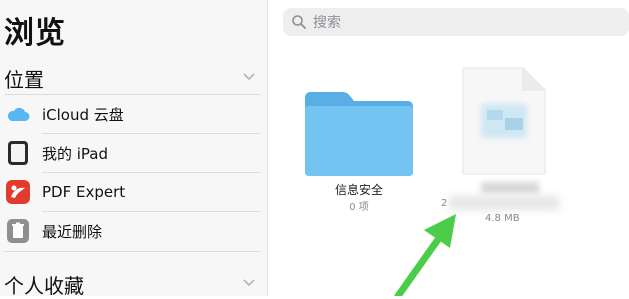  I want to click on folder-icon, so click(359, 134).